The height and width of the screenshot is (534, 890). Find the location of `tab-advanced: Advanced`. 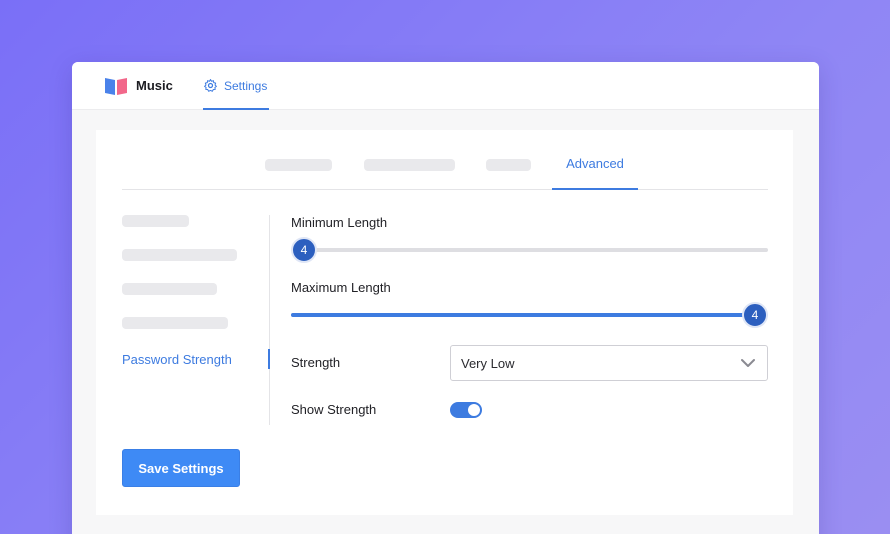

tab-advanced: Advanced is located at coordinates (595, 170).